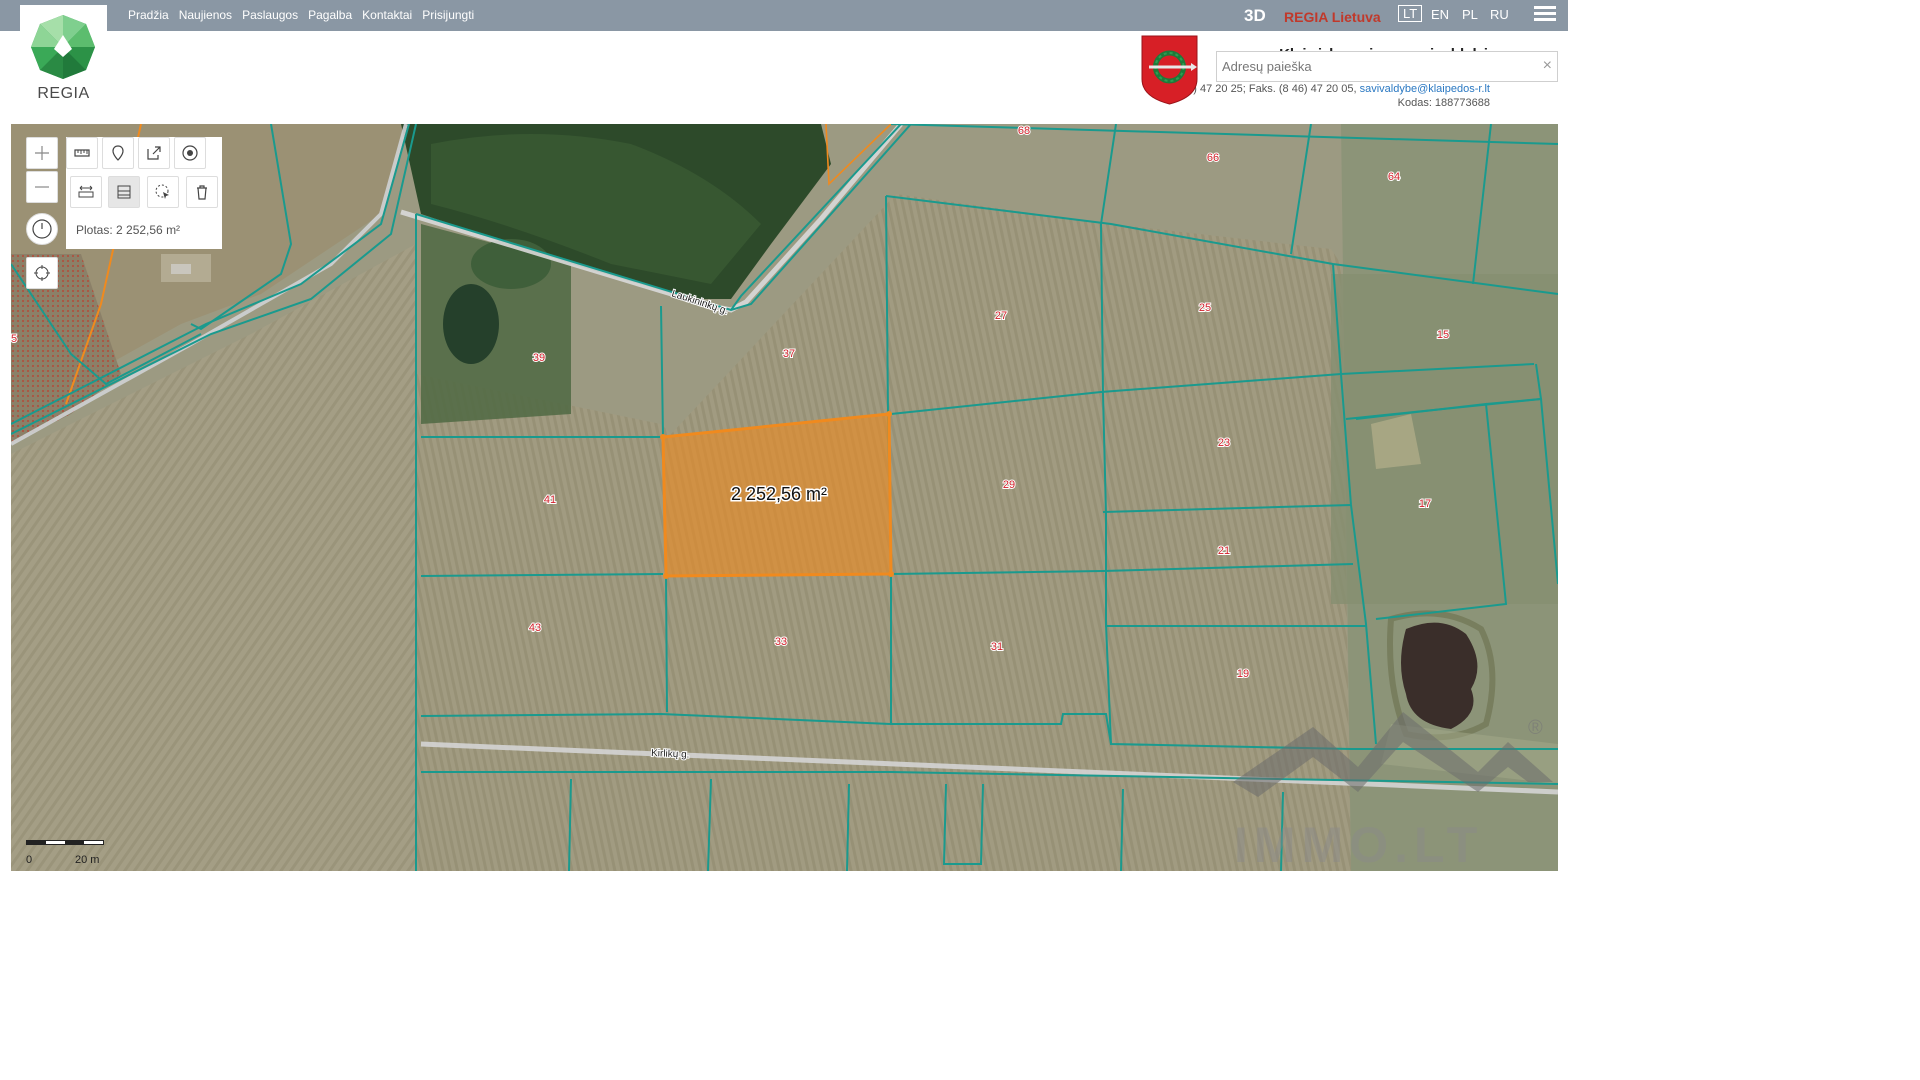  I want to click on parcel-number: 29, so click(1009, 485).